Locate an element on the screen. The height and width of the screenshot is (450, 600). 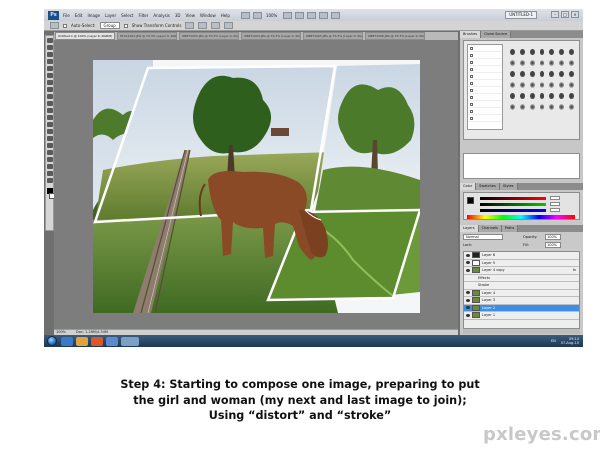
maximize-button: □ is located at coordinates (565, 14).